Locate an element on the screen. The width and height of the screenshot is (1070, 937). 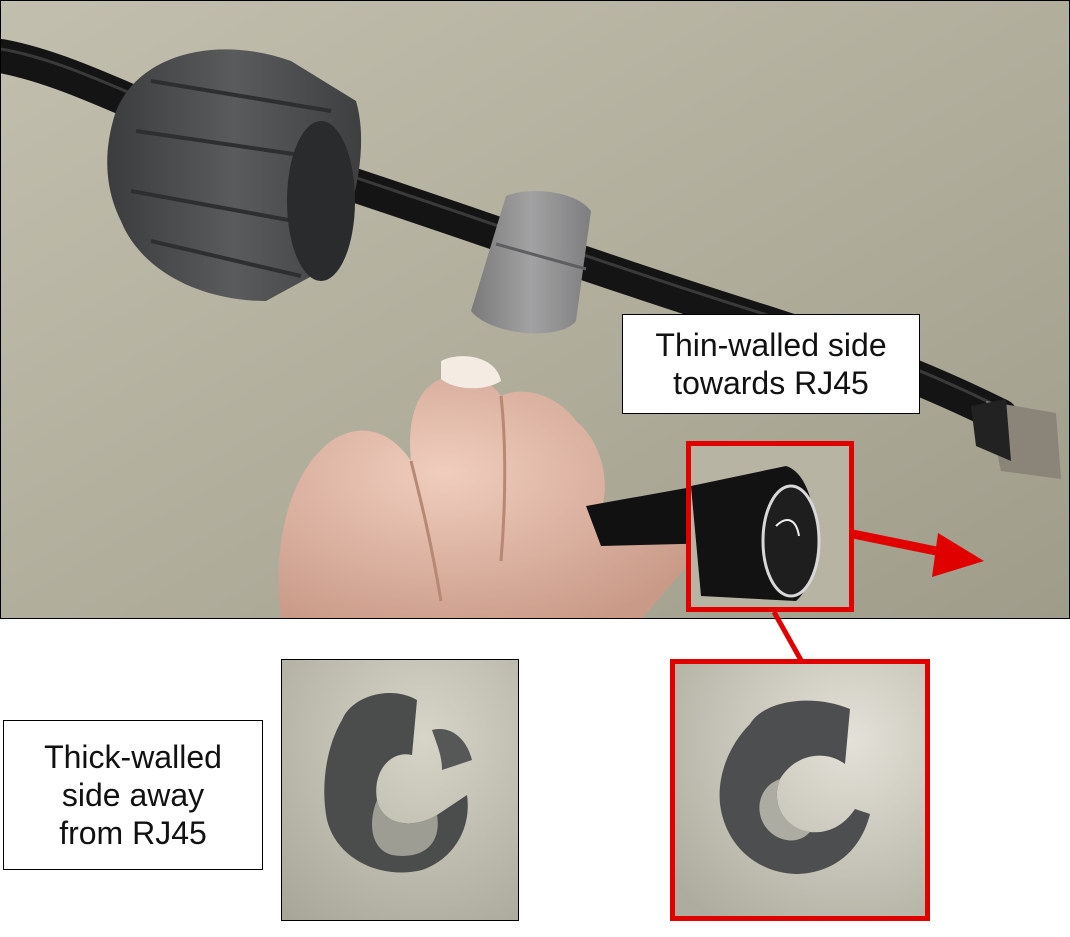
red-callout-line-icon is located at coordinates (788, 637).